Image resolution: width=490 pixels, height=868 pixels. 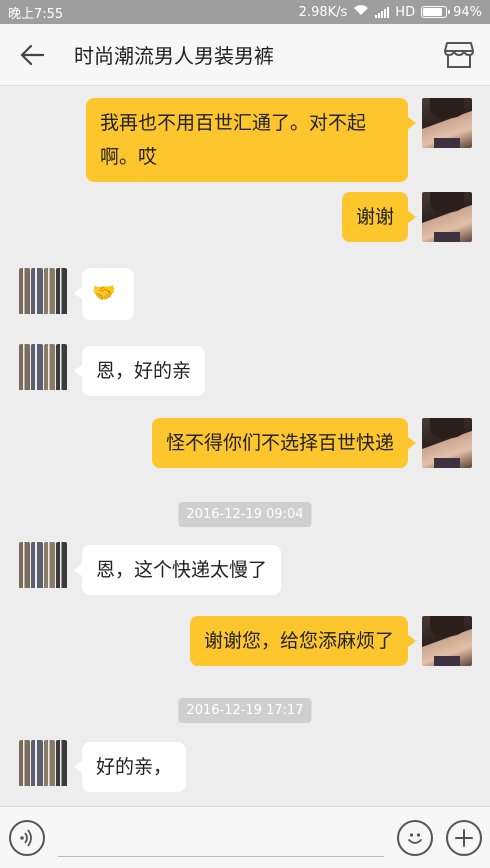 I want to click on network-speed: 2.98K/s, so click(x=323, y=12).